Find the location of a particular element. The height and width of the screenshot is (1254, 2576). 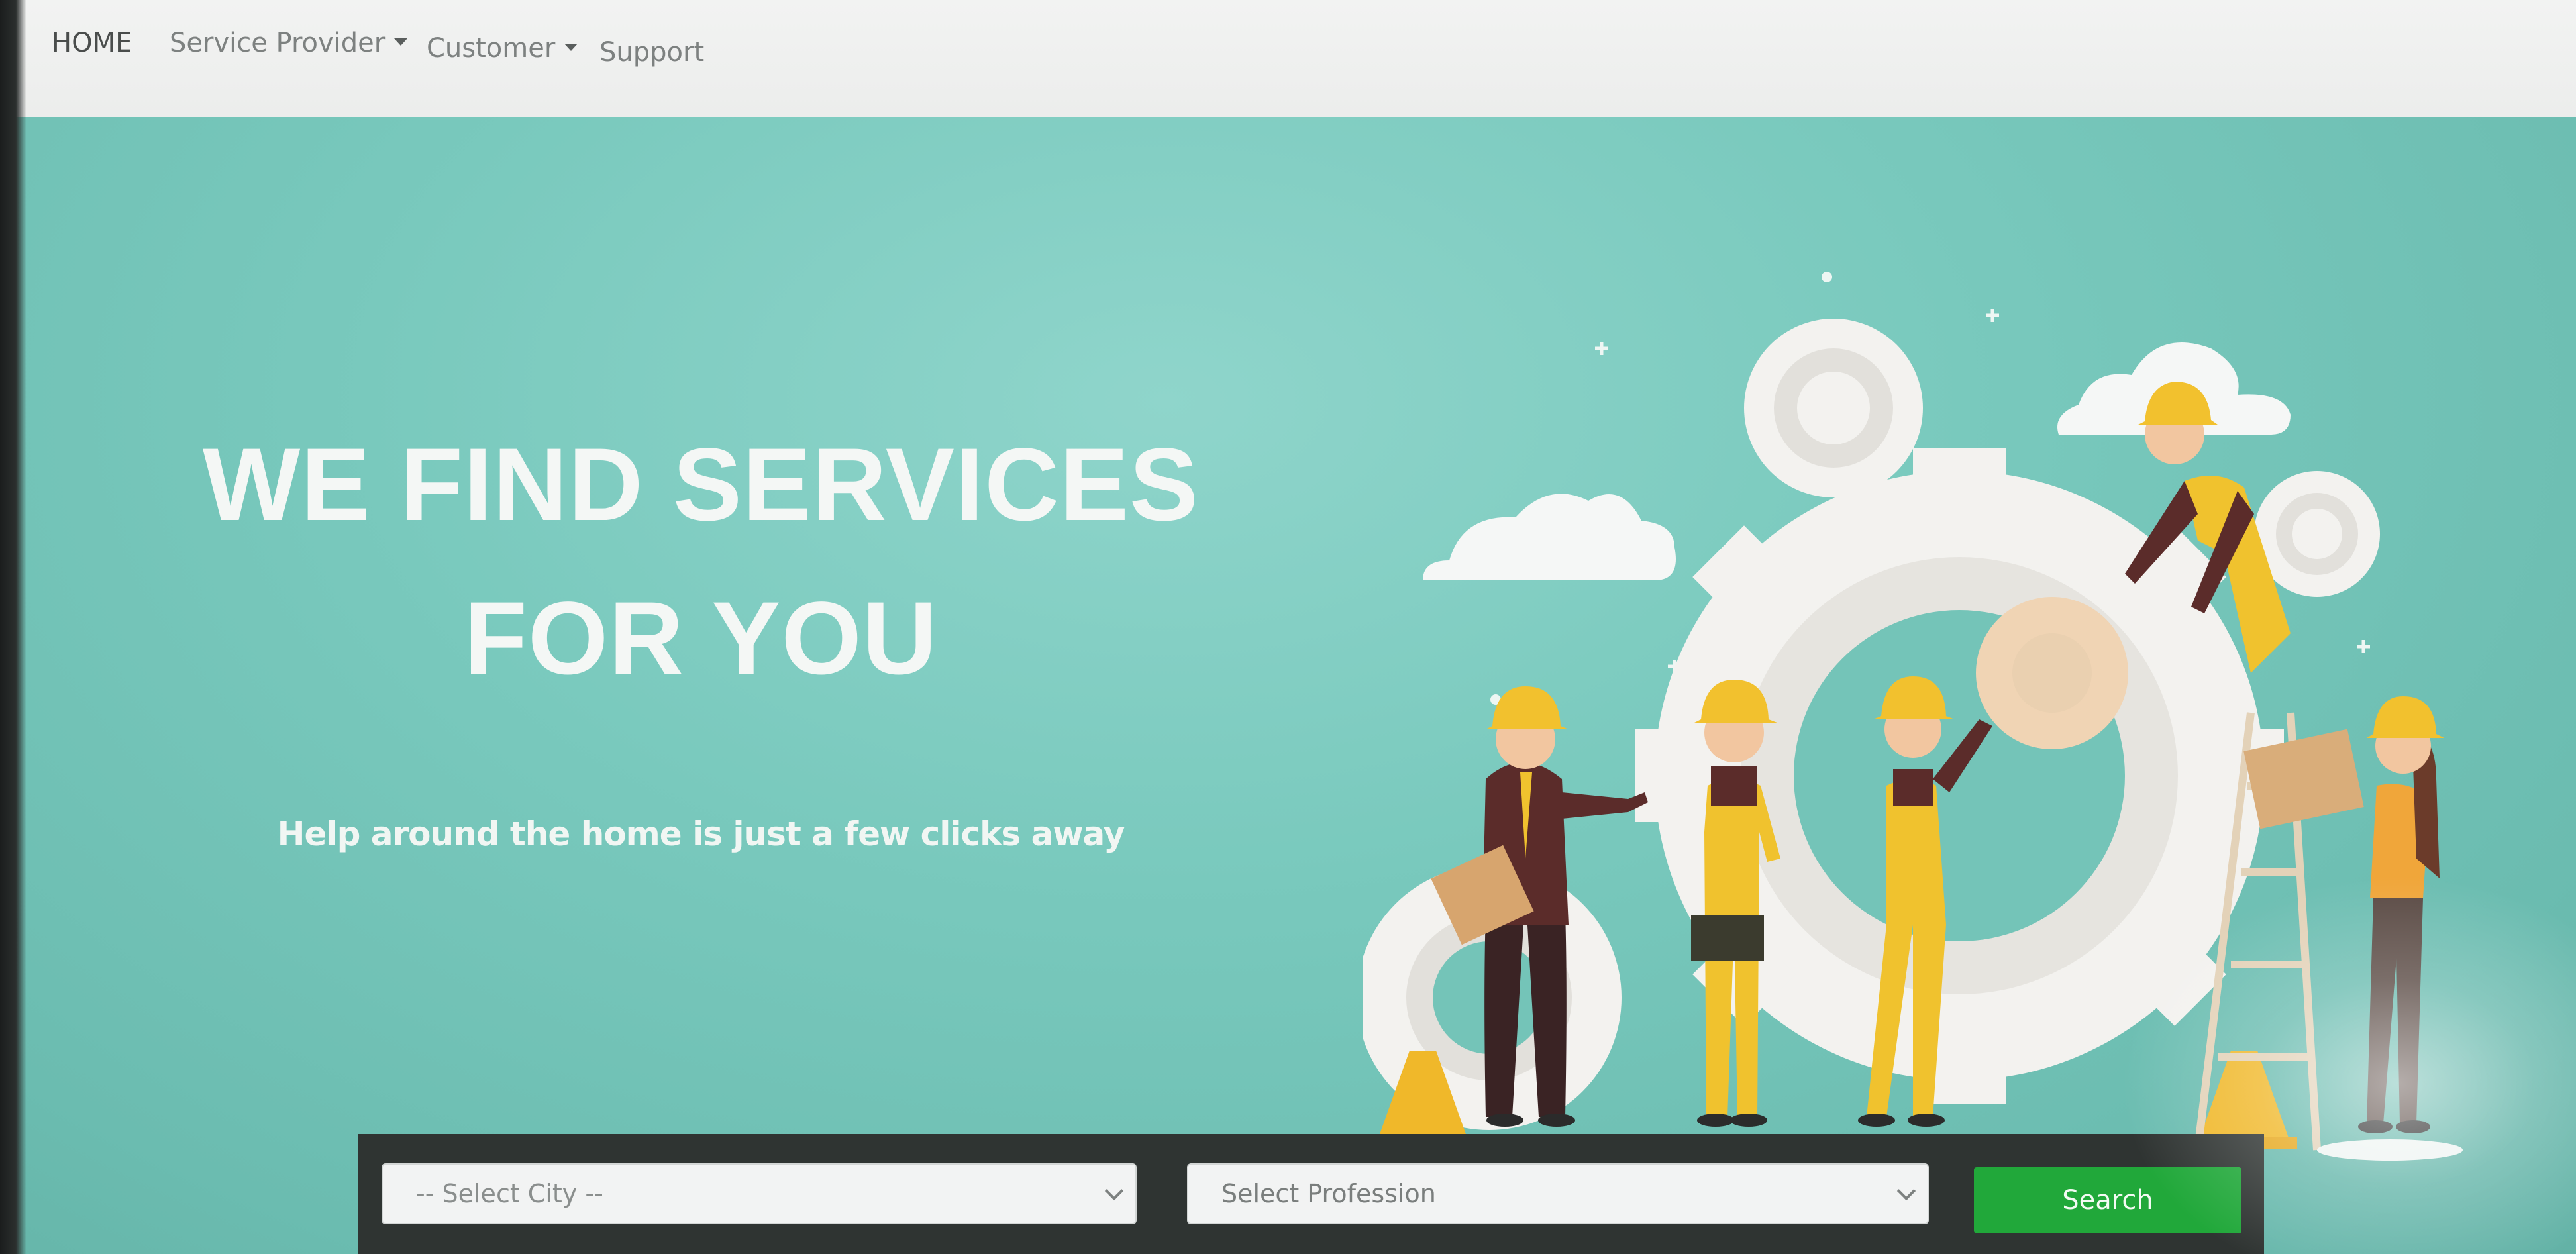

nav-home-link: HOME is located at coordinates (92, 43).